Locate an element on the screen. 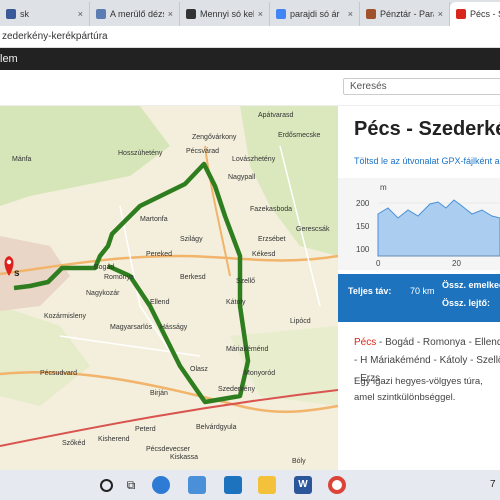 Image resolution: width=500 pixels, height=500 pixels. search-circle-icon is located at coordinates (106, 485).